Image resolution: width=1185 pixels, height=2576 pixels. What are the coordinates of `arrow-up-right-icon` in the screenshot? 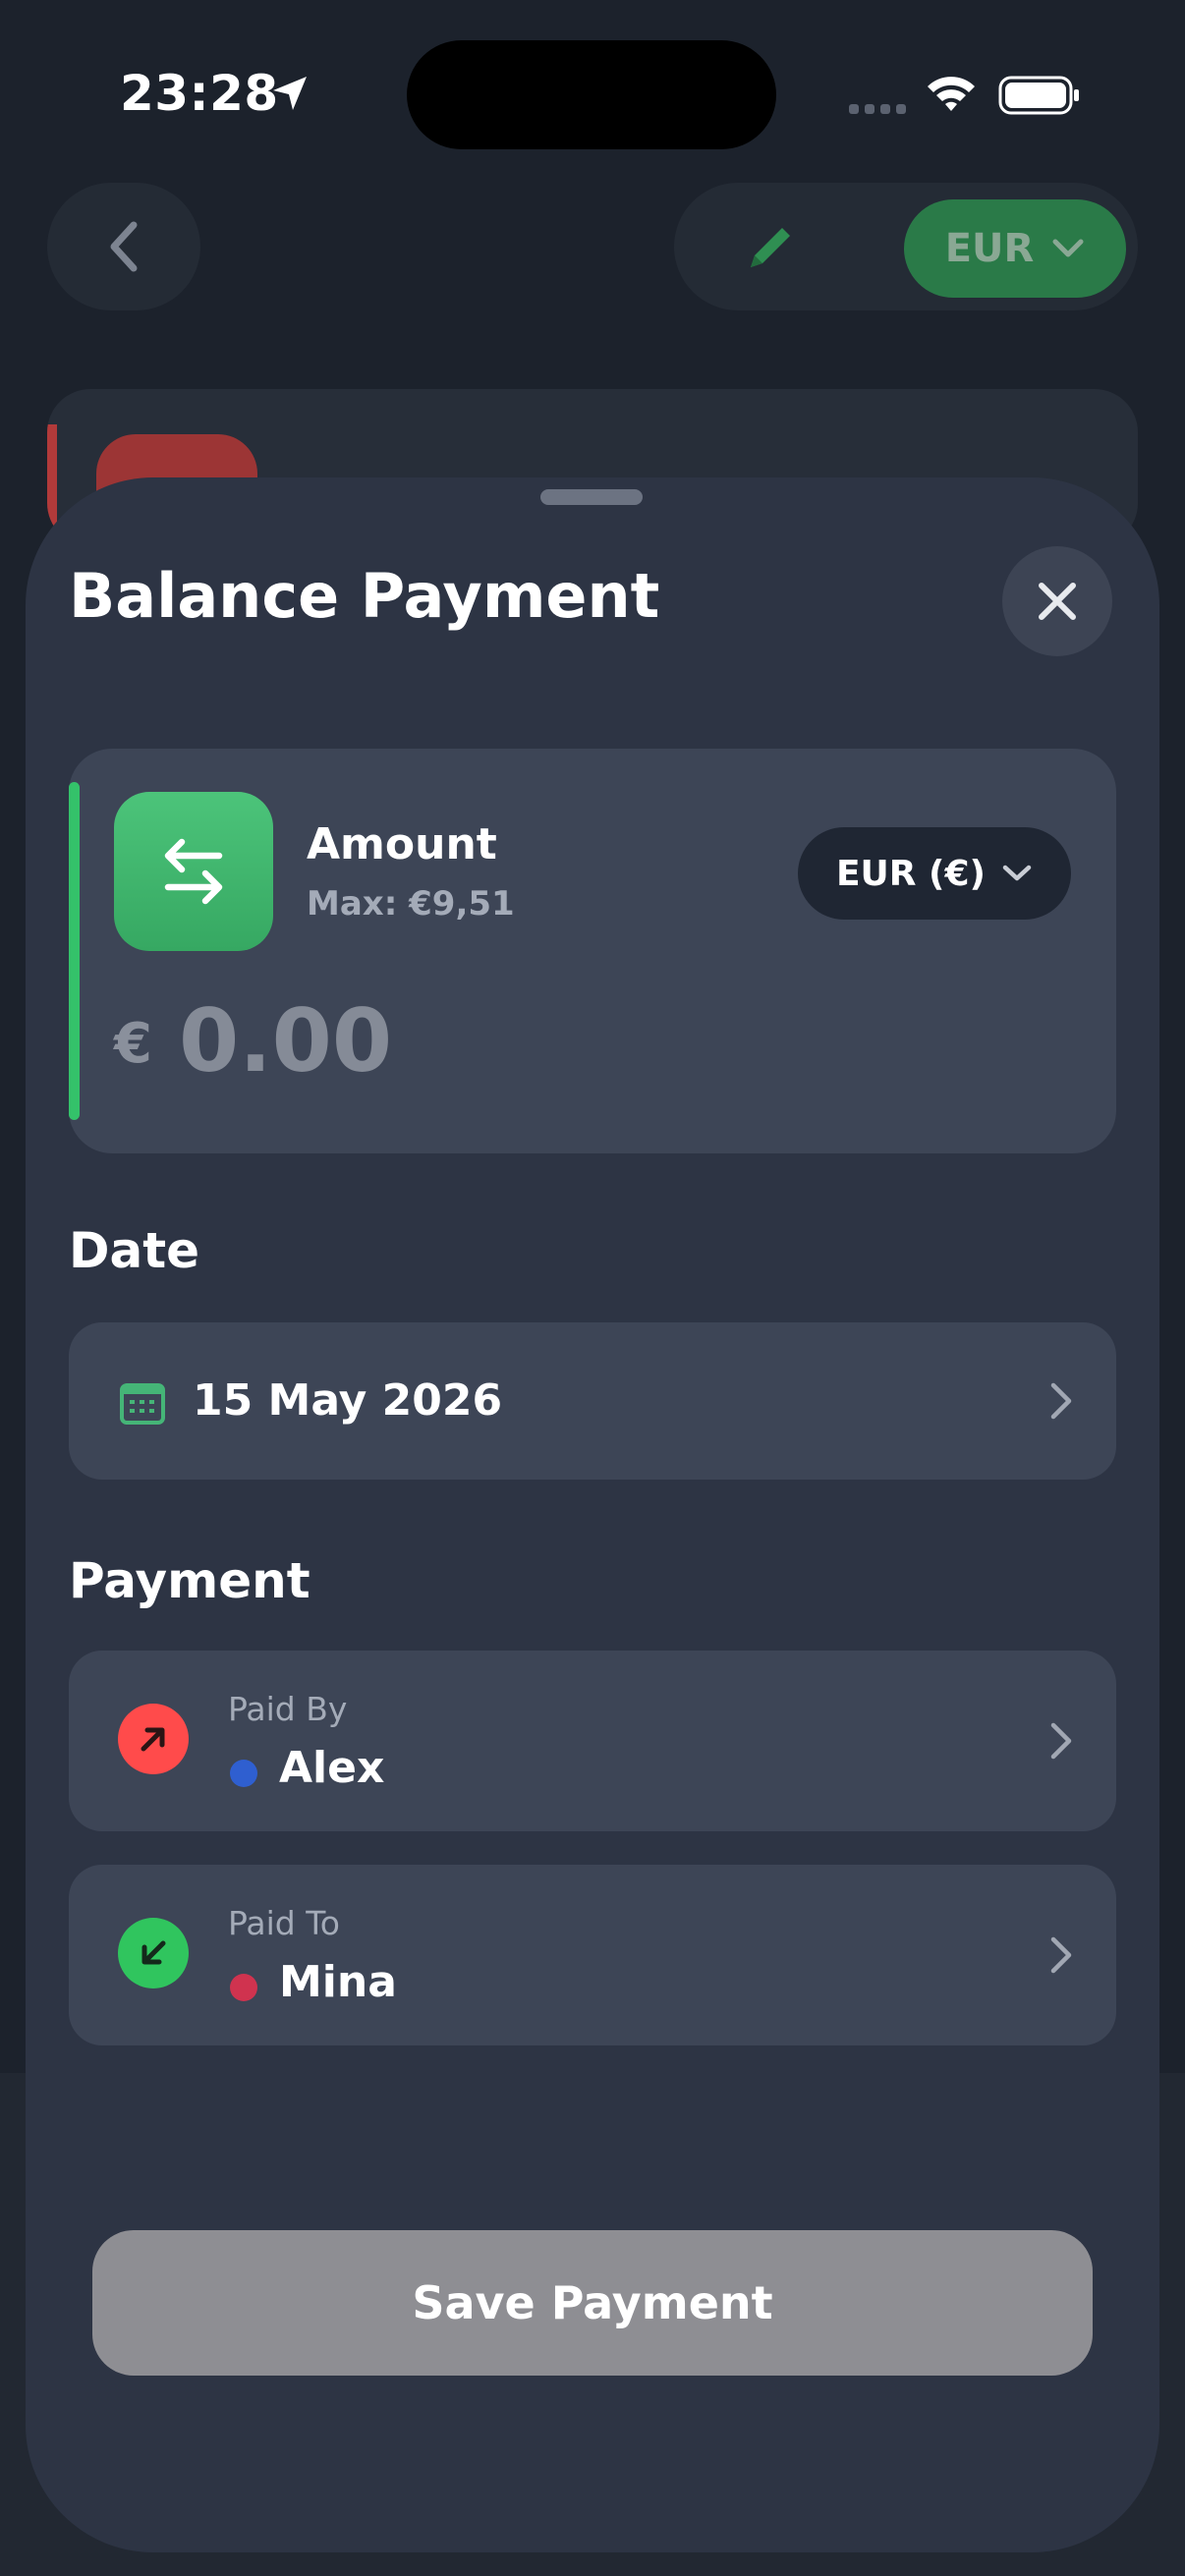 It's located at (153, 1739).